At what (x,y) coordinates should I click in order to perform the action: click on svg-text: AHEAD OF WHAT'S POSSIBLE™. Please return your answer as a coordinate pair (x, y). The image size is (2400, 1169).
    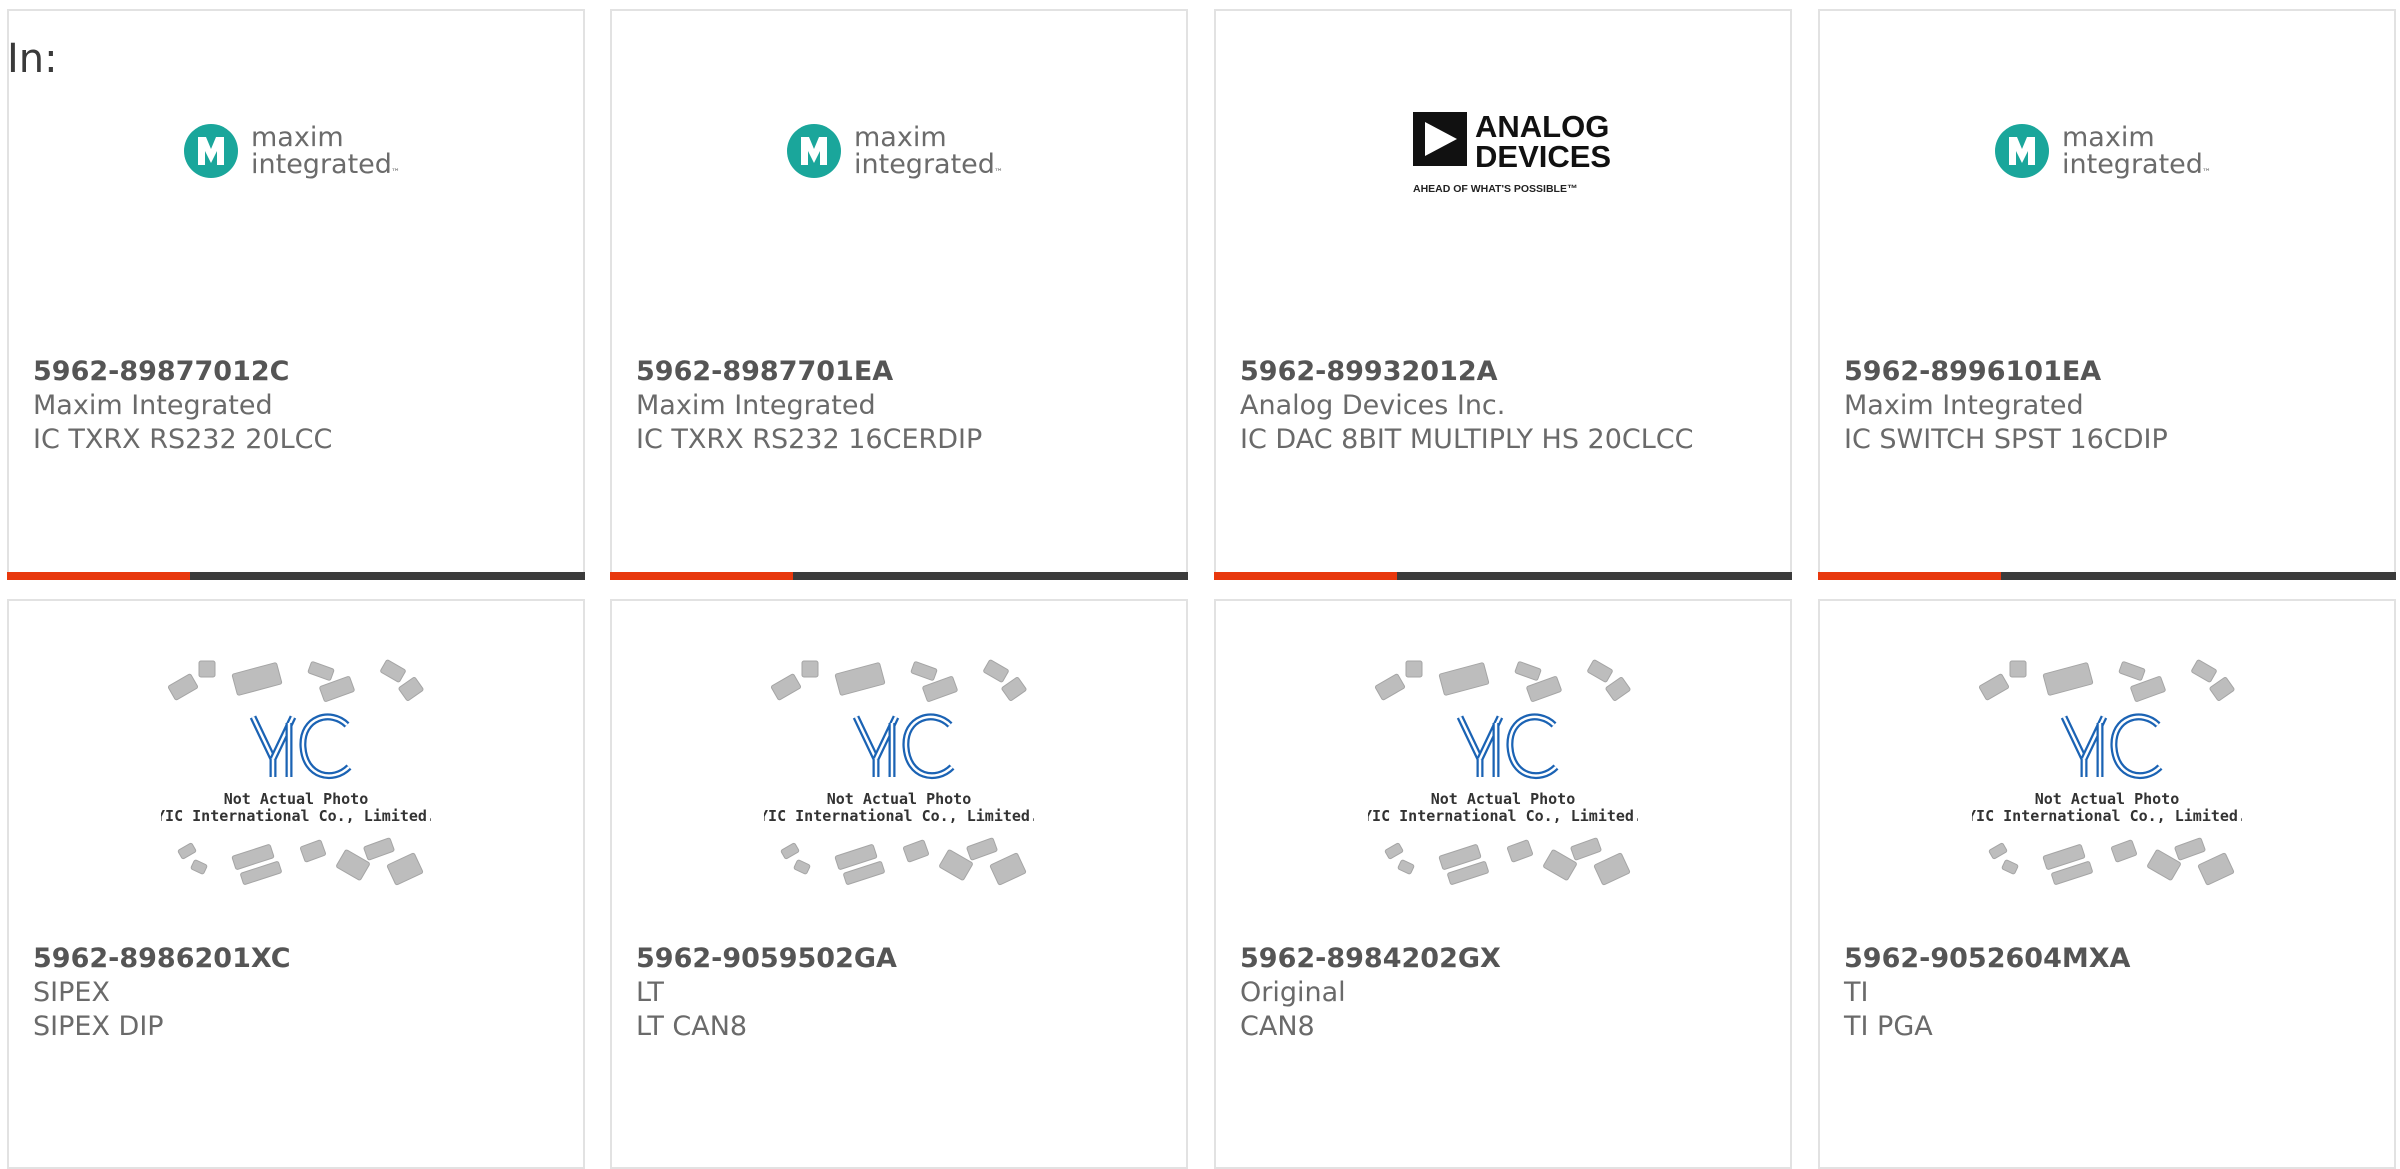
    Looking at the image, I should click on (1495, 189).